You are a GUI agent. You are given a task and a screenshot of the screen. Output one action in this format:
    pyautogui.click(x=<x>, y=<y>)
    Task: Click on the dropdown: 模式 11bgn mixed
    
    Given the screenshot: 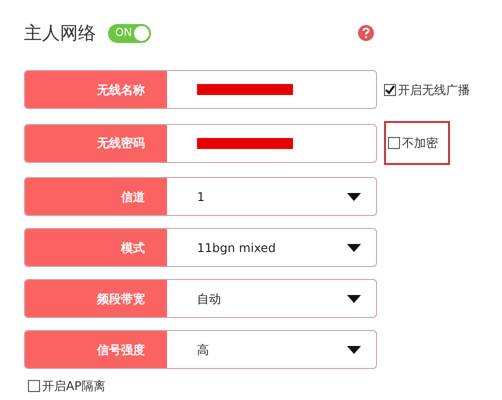 What is the action you would take?
    pyautogui.click(x=200, y=247)
    